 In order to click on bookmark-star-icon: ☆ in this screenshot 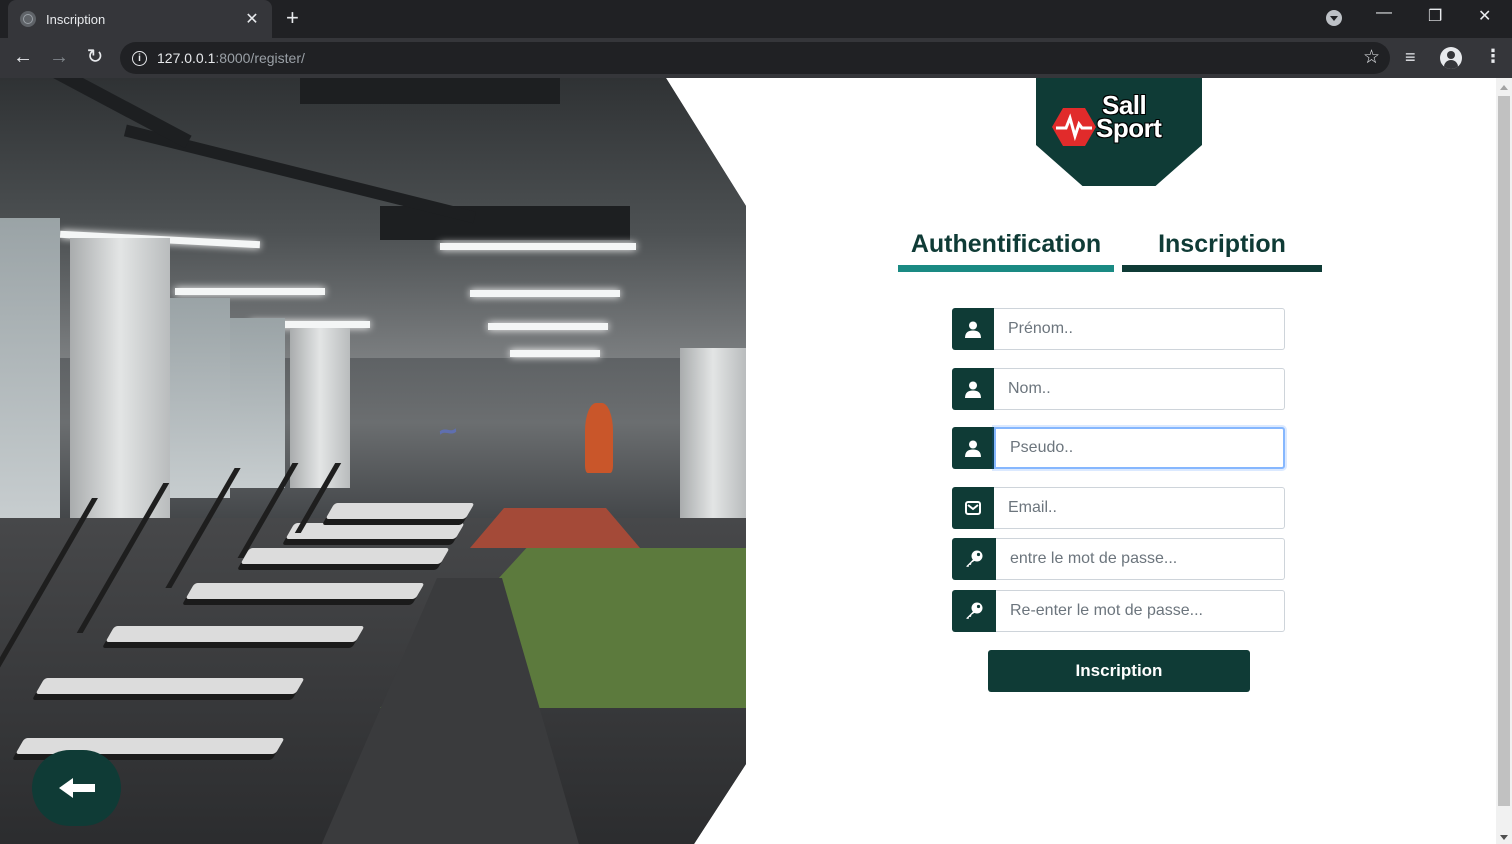, I will do `click(1371, 57)`.